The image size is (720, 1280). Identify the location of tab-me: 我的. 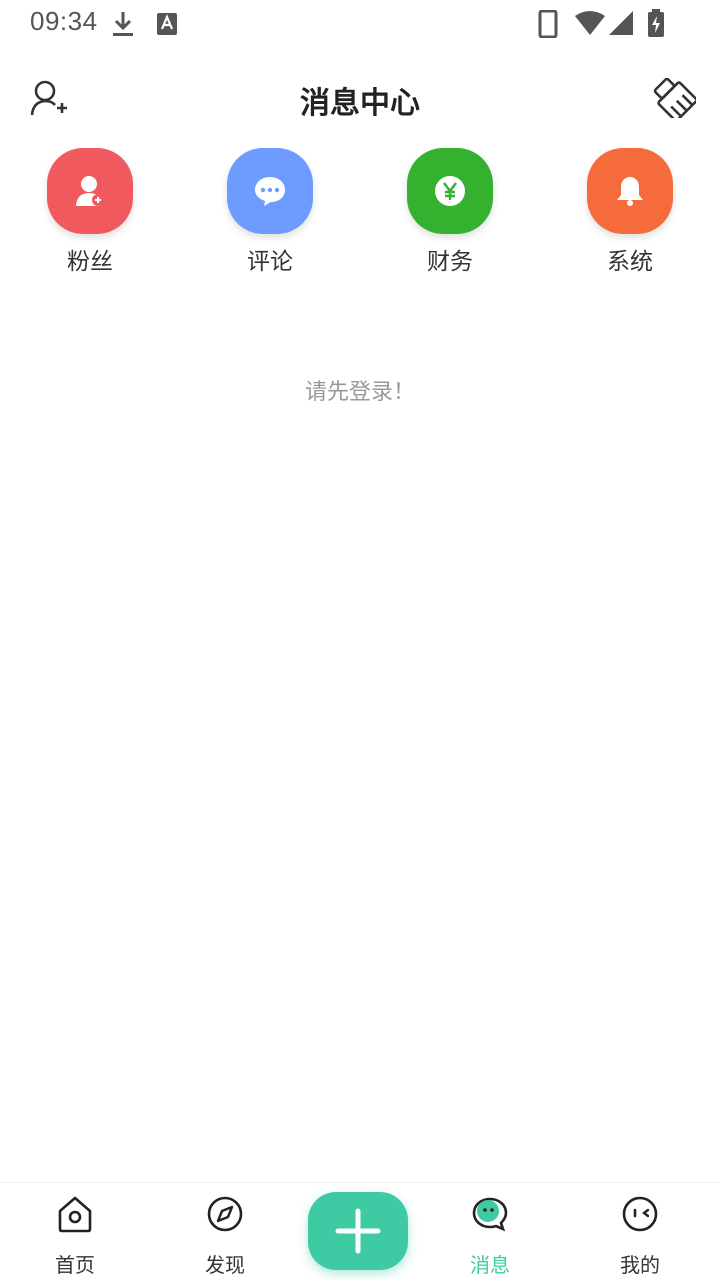
(640, 1231).